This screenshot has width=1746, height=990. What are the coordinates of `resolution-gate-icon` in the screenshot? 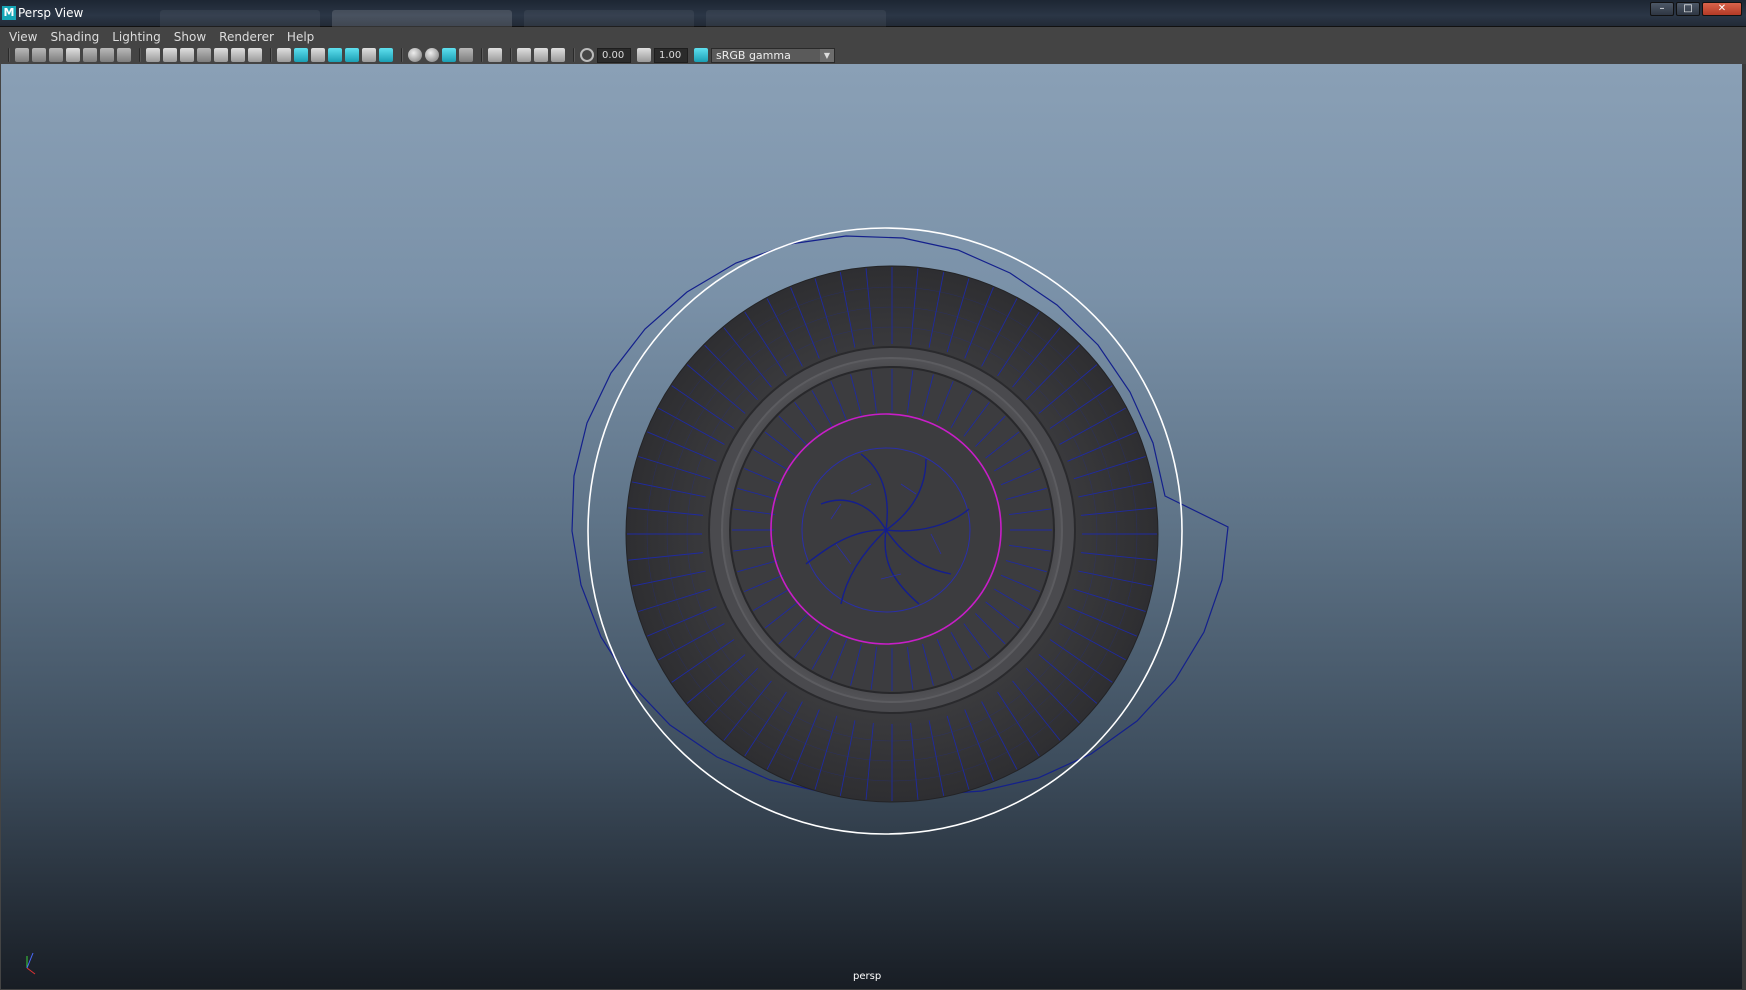 It's located at (187, 55).